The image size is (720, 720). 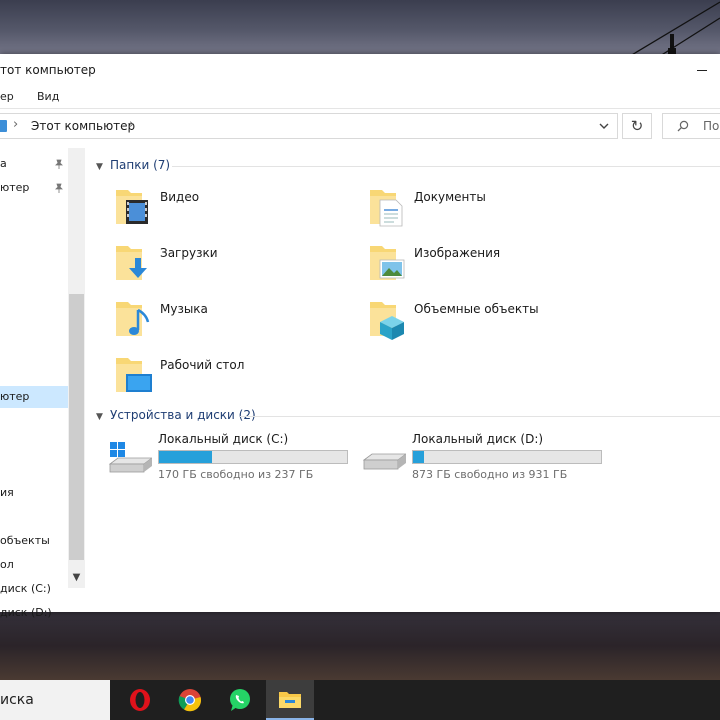 What do you see at coordinates (488, 207) in the screenshot?
I see `folder-documents: Документы` at bounding box center [488, 207].